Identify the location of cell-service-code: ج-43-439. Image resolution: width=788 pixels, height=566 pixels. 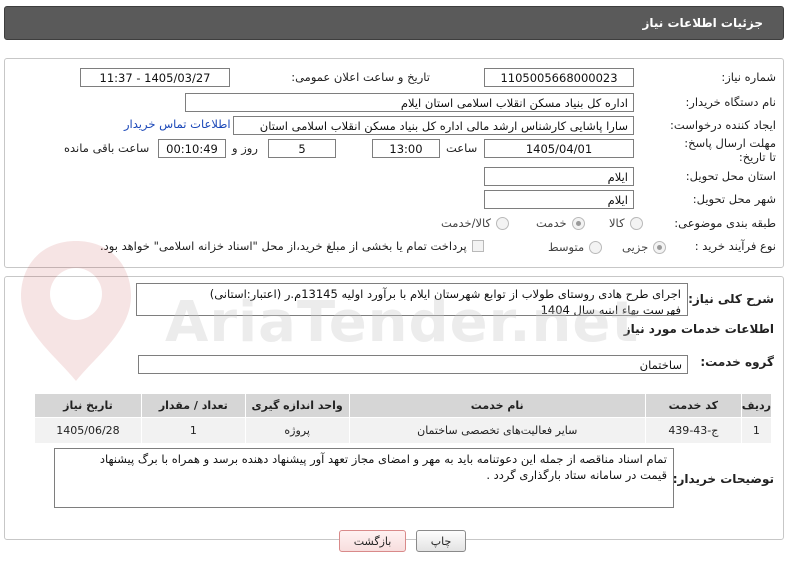
(693, 430).